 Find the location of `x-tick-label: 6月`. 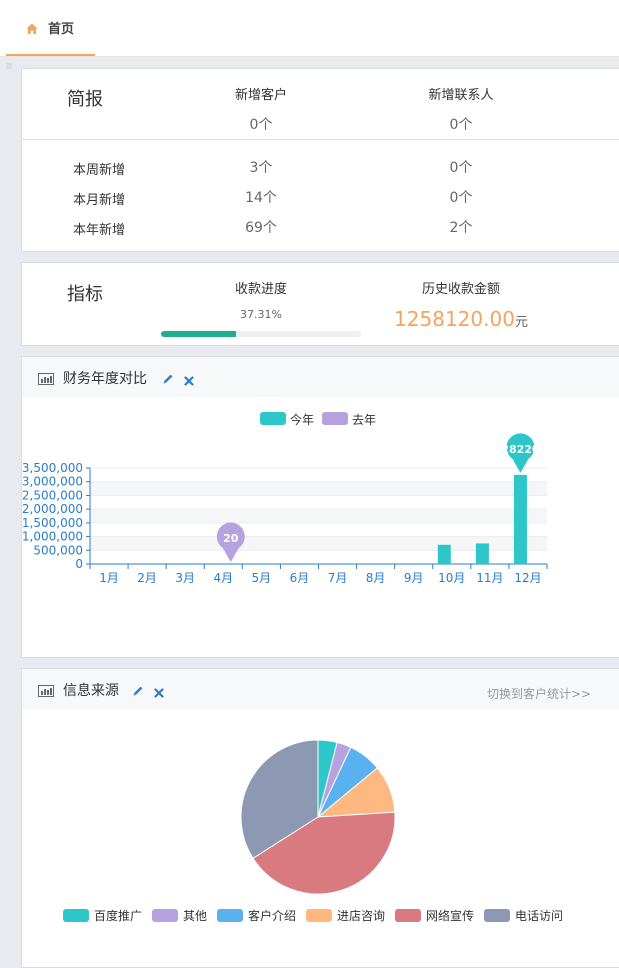

x-tick-label: 6月 is located at coordinates (300, 578).